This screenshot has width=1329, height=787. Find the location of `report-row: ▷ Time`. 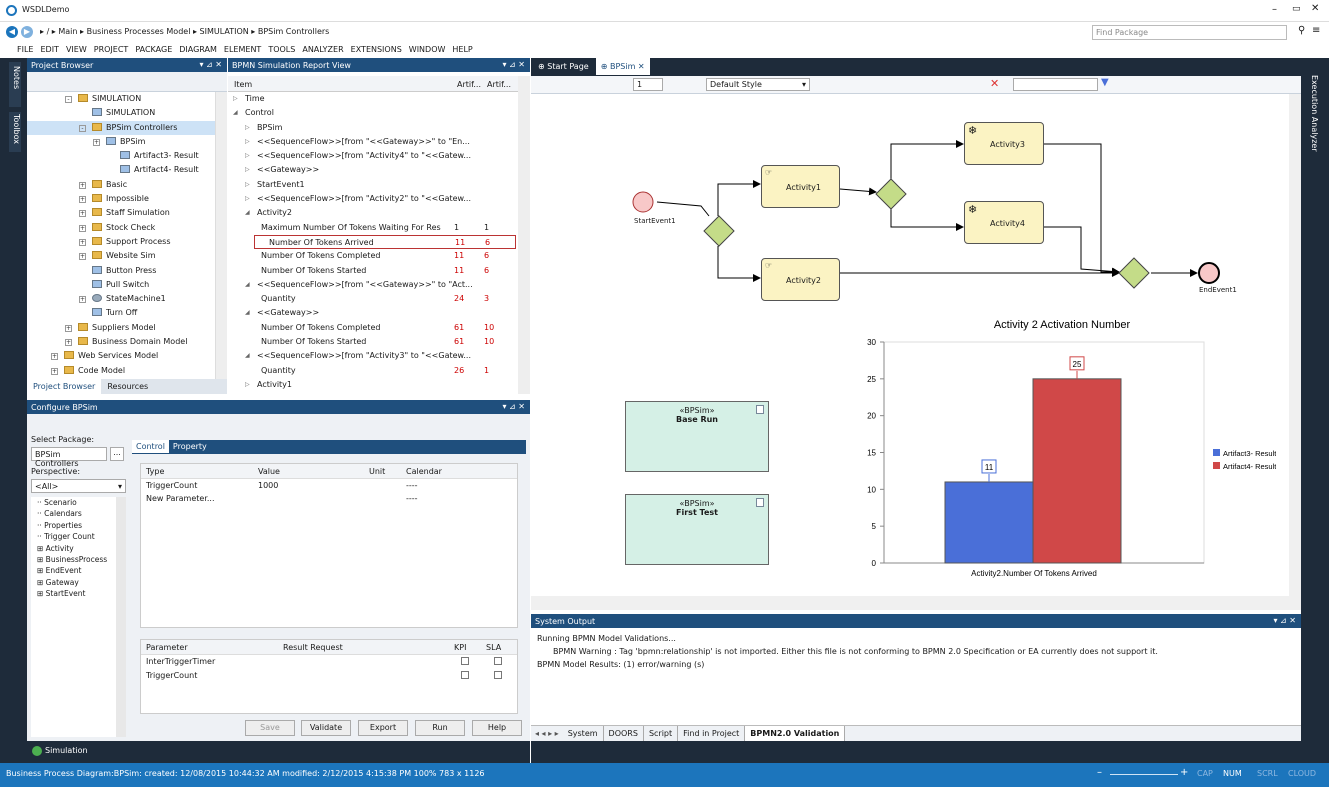

report-row: ▷ Time is located at coordinates (373, 99).